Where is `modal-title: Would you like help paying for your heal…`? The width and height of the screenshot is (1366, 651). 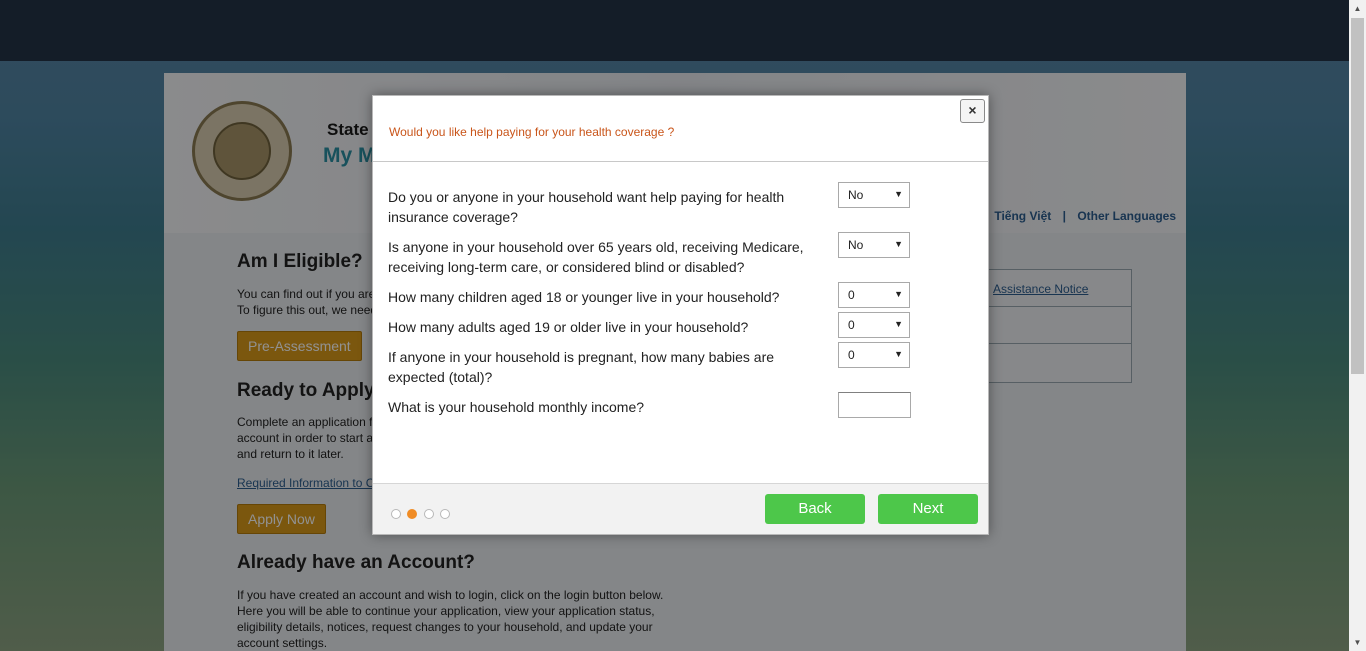
modal-title: Would you like help paying for your heal… is located at coordinates (532, 132).